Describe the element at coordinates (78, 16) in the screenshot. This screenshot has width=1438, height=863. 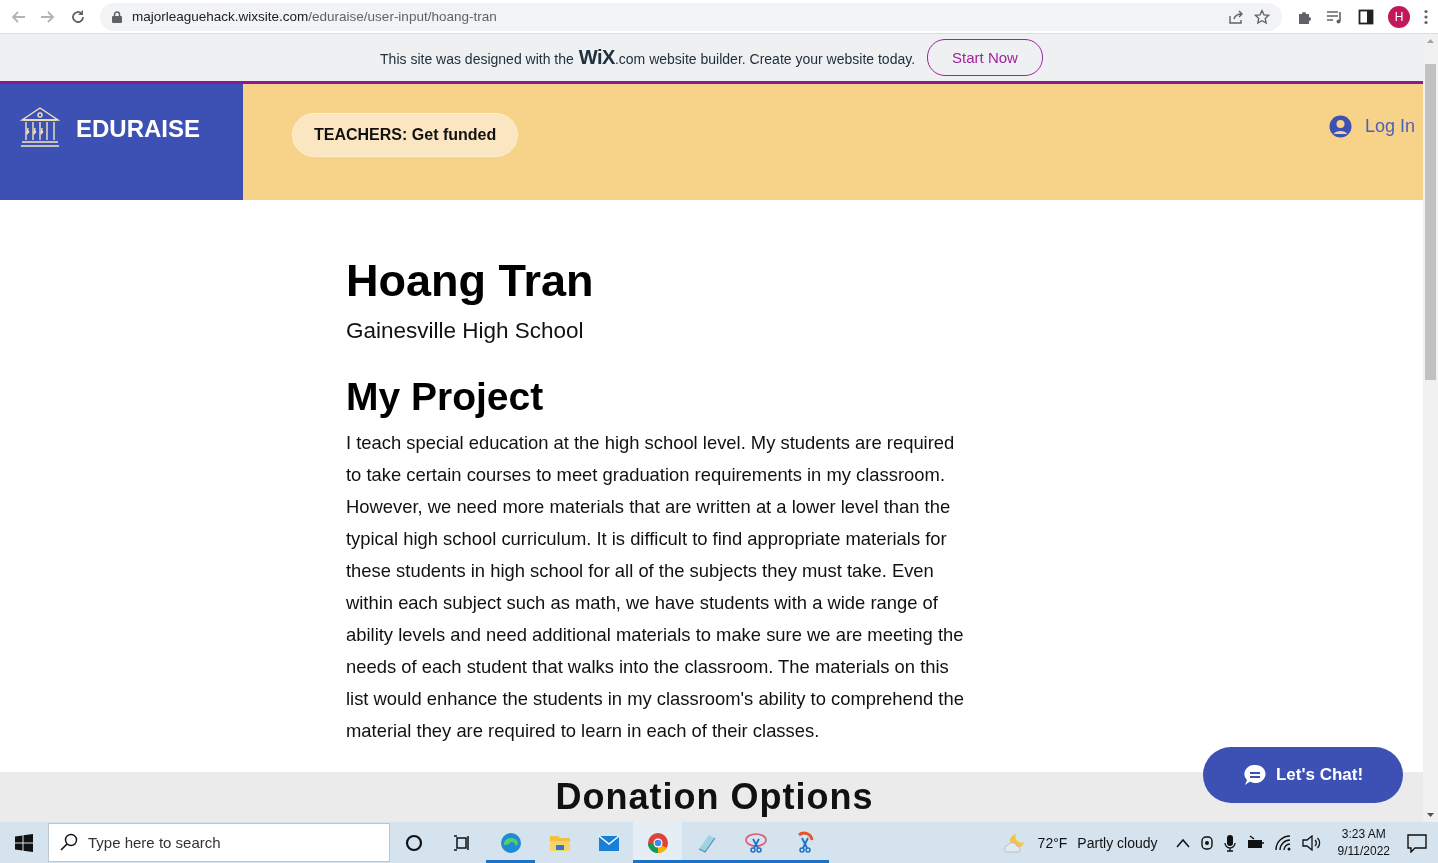
I see `reload-icon` at that location.